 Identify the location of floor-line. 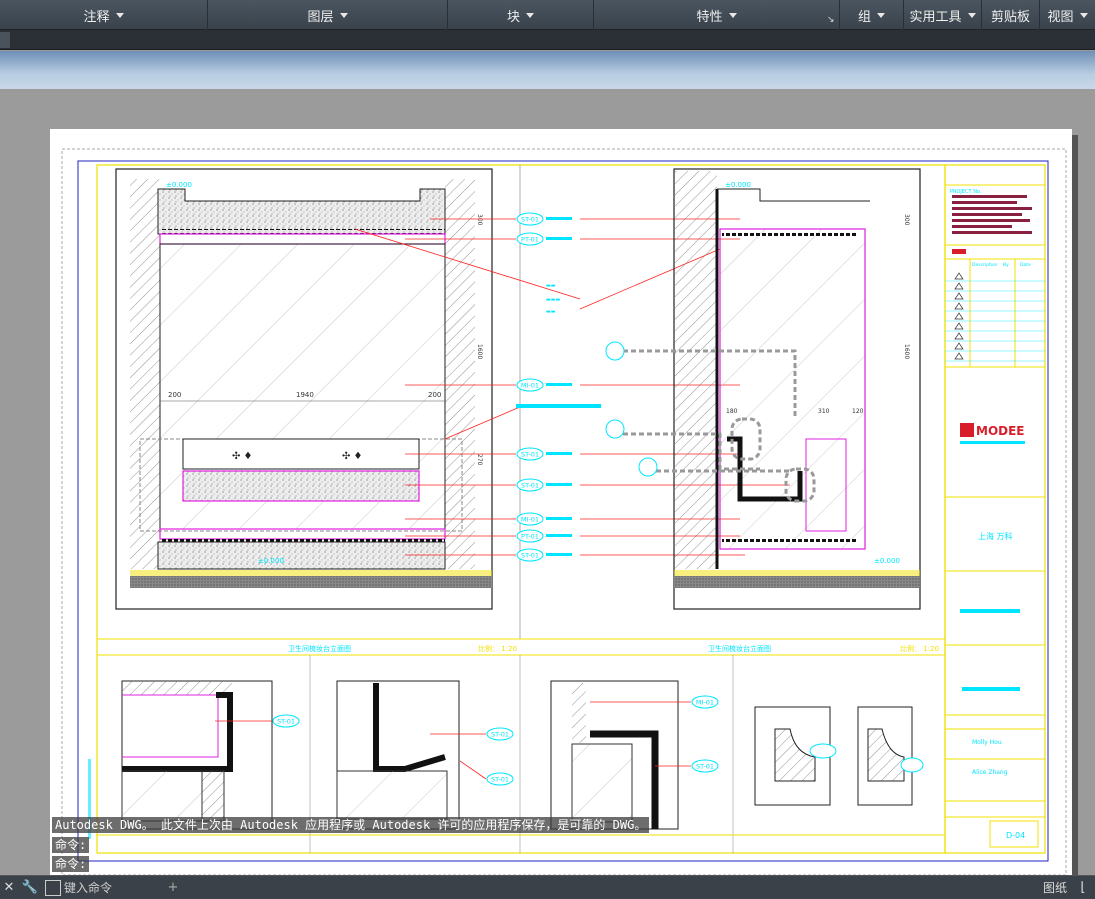
(797, 573).